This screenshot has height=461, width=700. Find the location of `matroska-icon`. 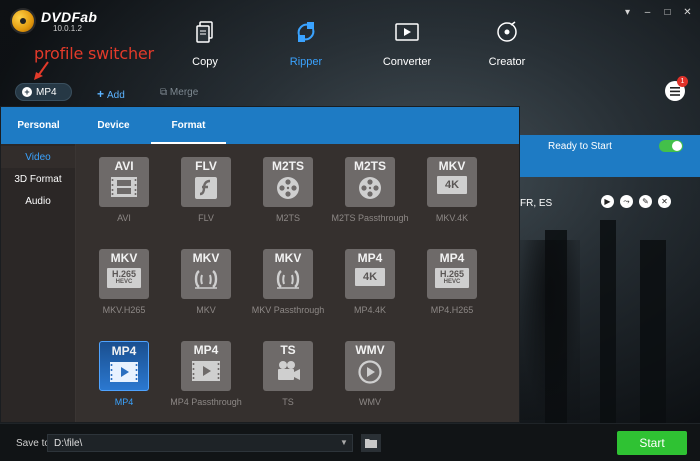

matroska-icon is located at coordinates (206, 280).